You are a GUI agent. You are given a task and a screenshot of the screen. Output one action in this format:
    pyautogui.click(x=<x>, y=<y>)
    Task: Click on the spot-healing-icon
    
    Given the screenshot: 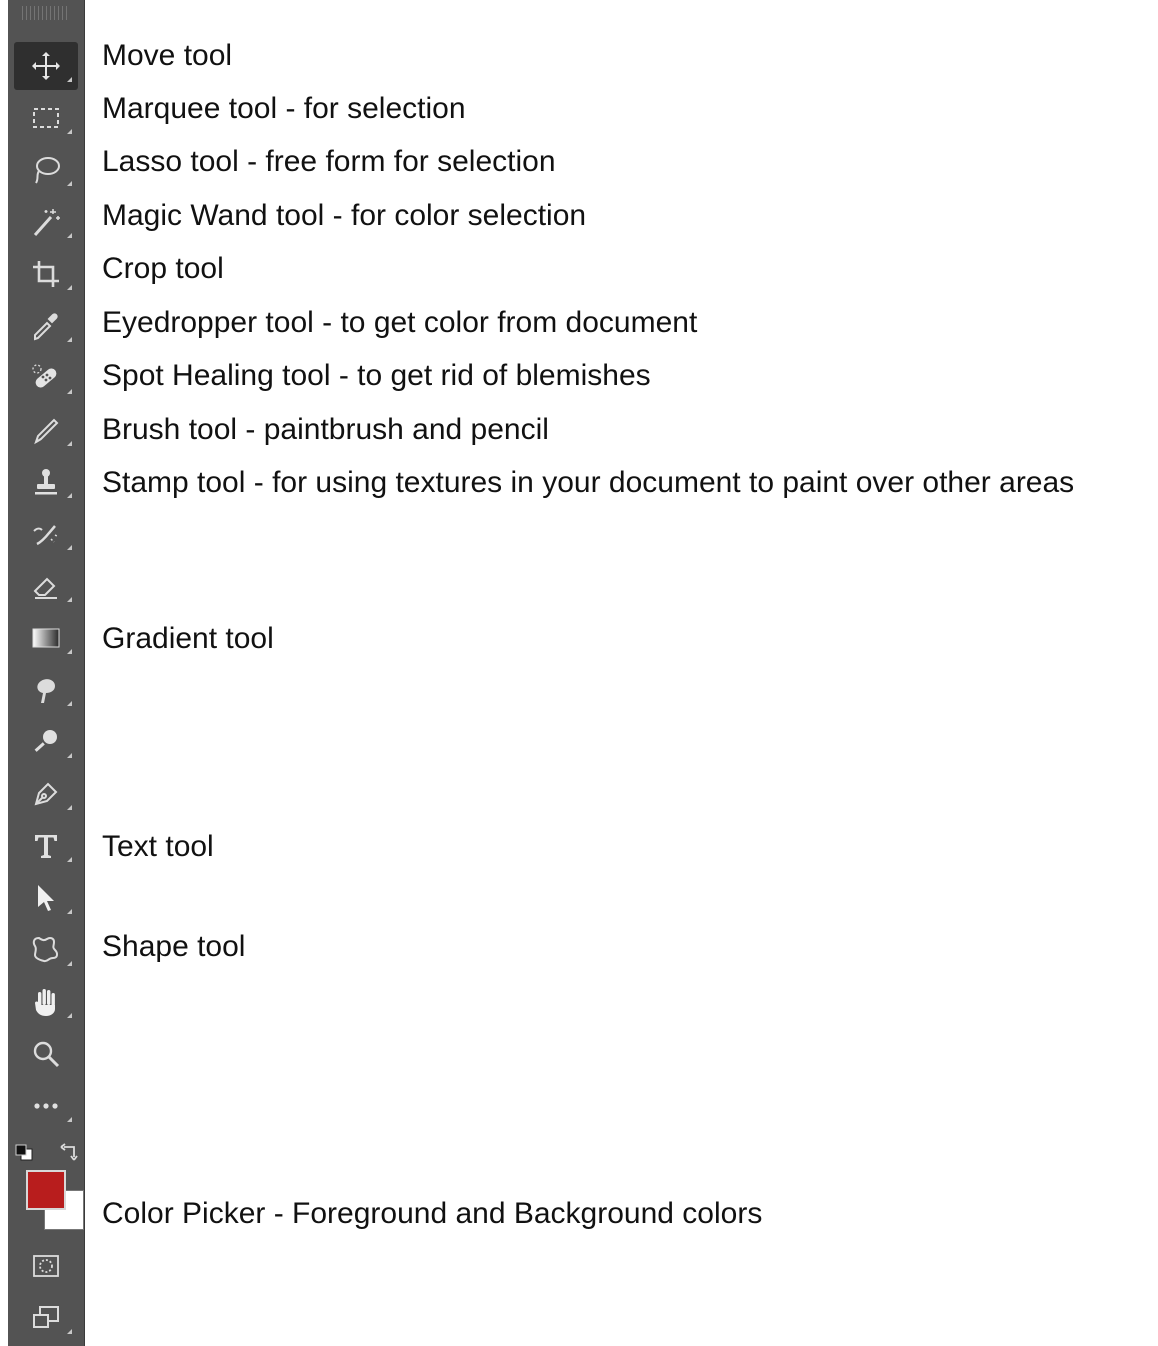 What is the action you would take?
    pyautogui.click(x=44, y=376)
    